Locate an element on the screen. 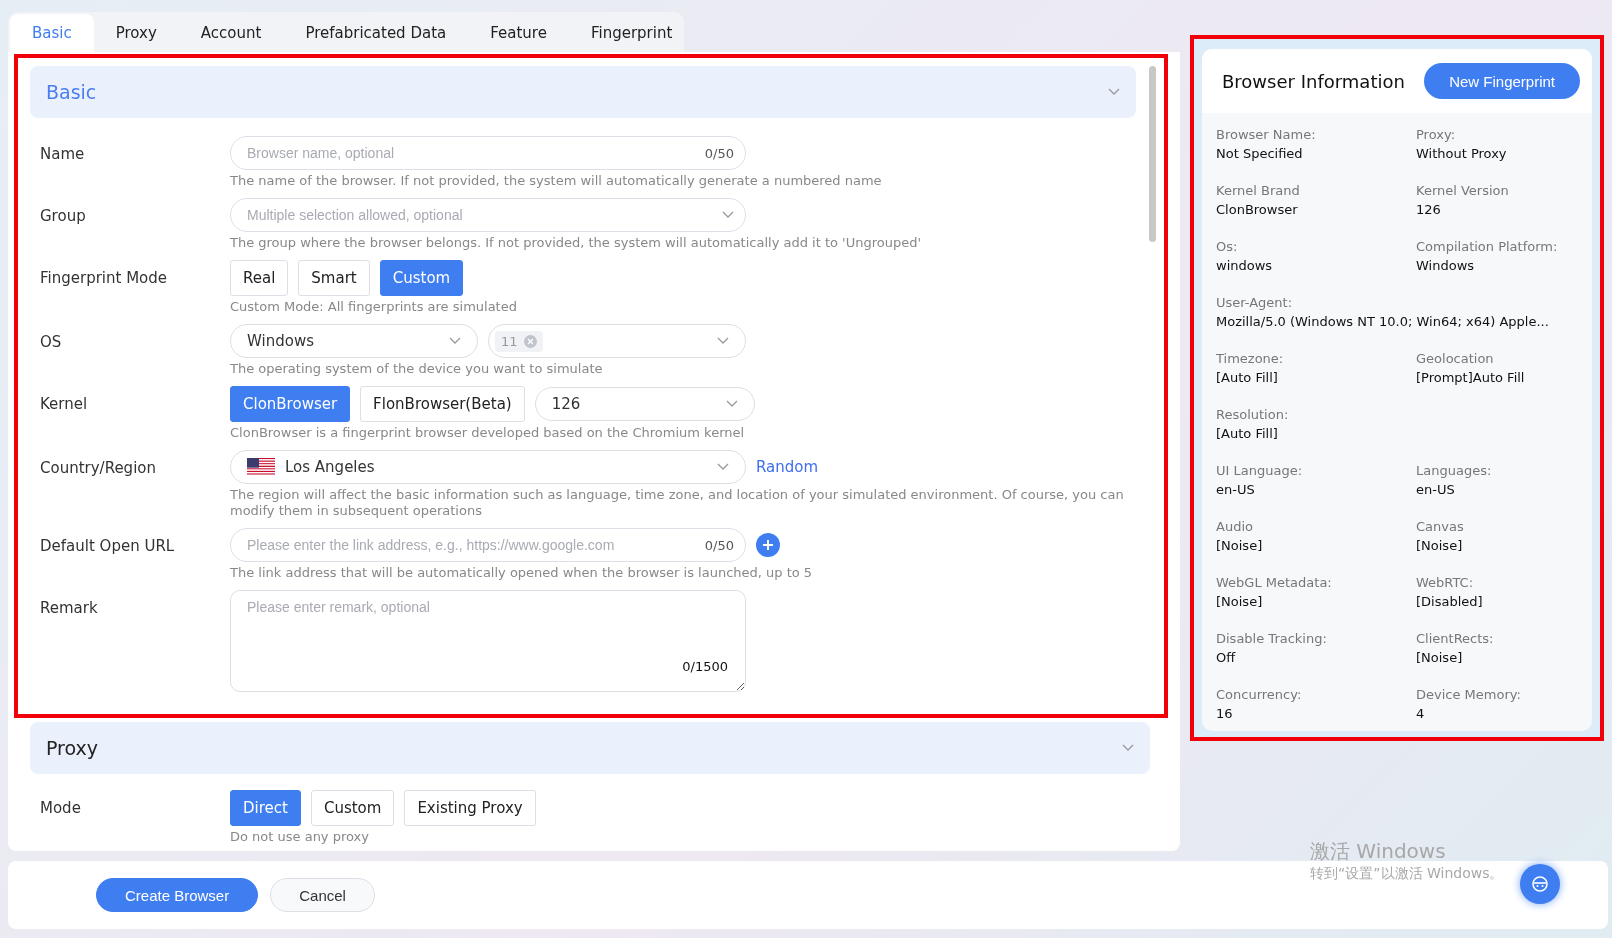 This screenshot has height=938, width=1612. field-label: Fingerprint Mode is located at coordinates (104, 278).